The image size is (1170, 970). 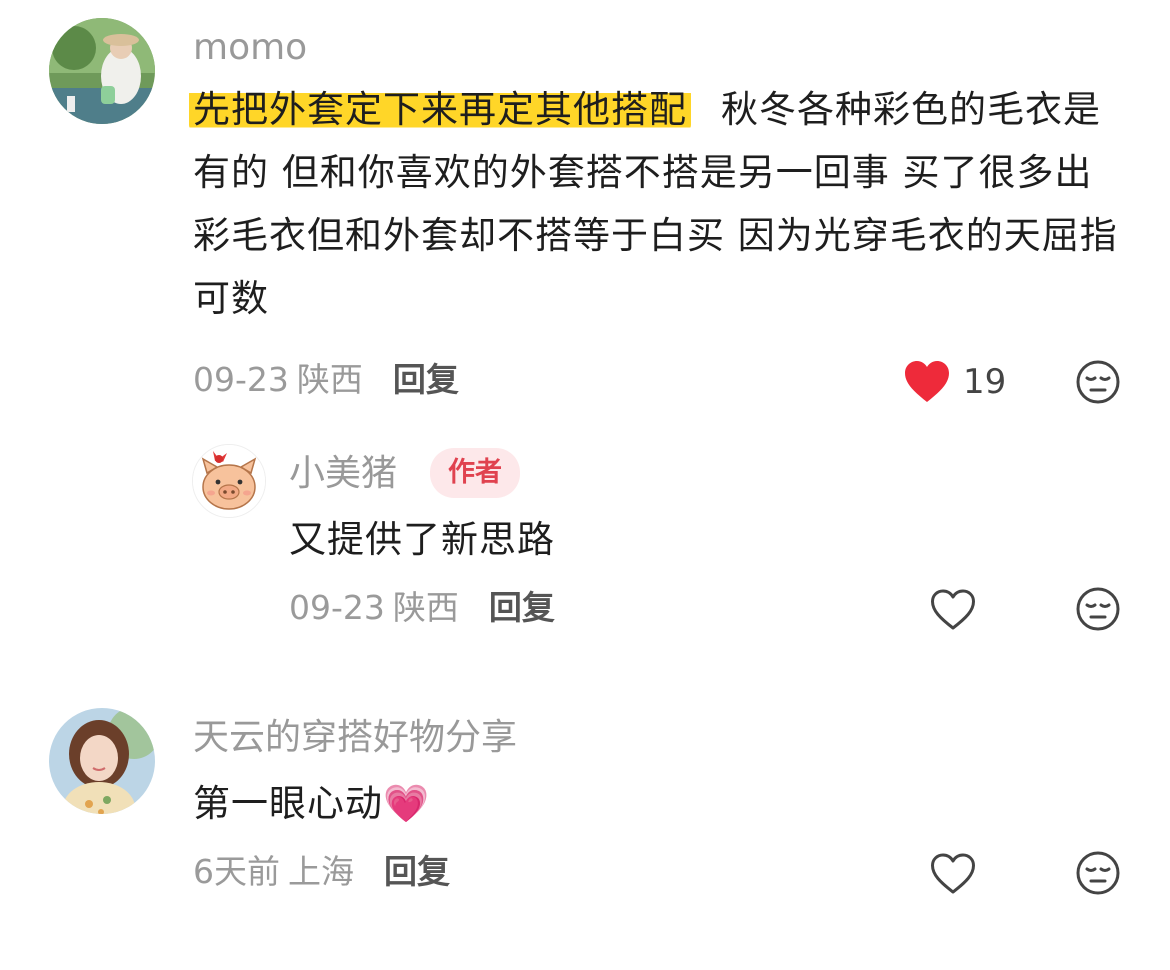 What do you see at coordinates (241, 379) in the screenshot?
I see `comment-date: 09-23` at bounding box center [241, 379].